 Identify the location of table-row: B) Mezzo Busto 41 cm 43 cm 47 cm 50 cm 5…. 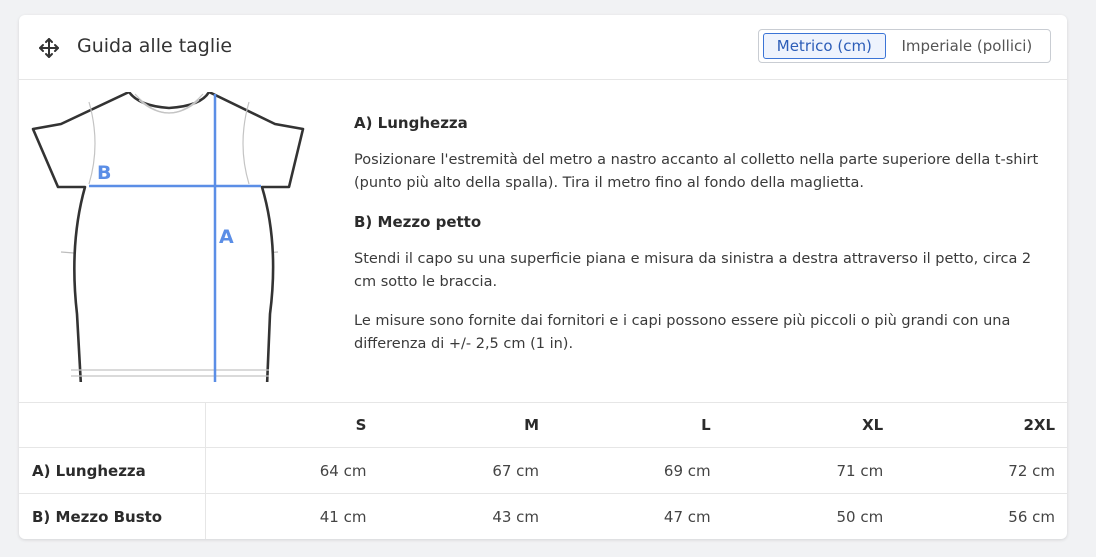
(543, 516).